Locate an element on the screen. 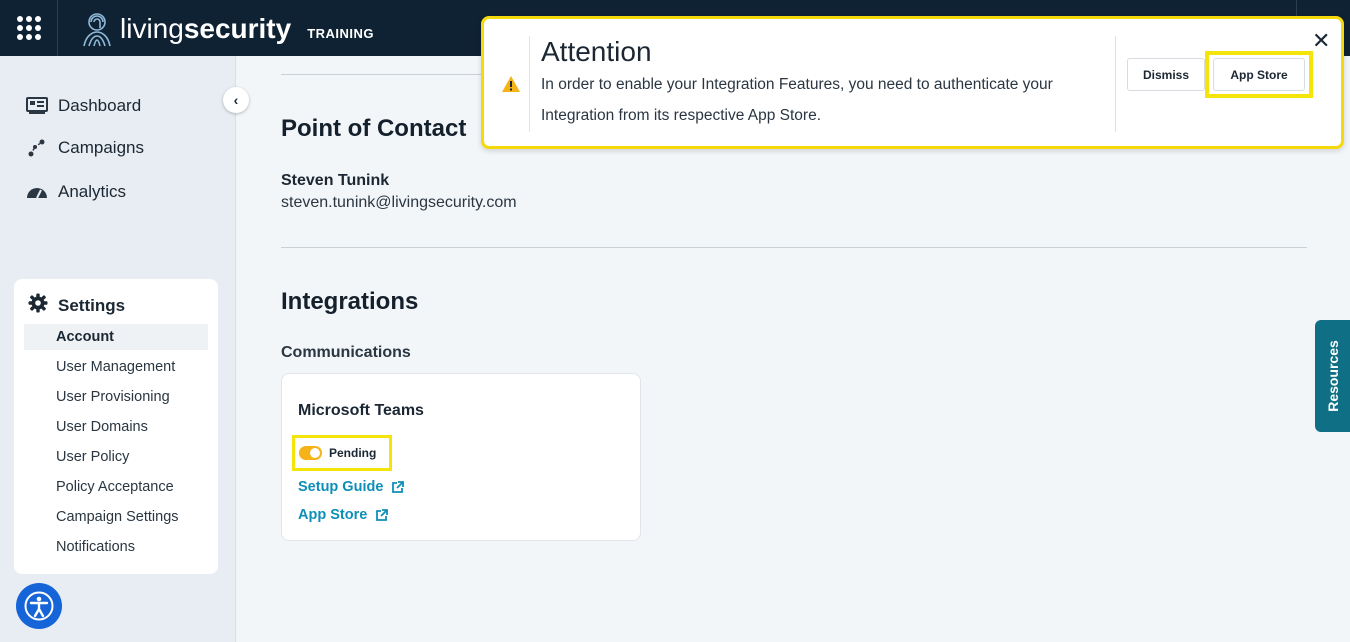 This screenshot has width=1350, height=642. status-badge: Pending is located at coordinates (342, 453).